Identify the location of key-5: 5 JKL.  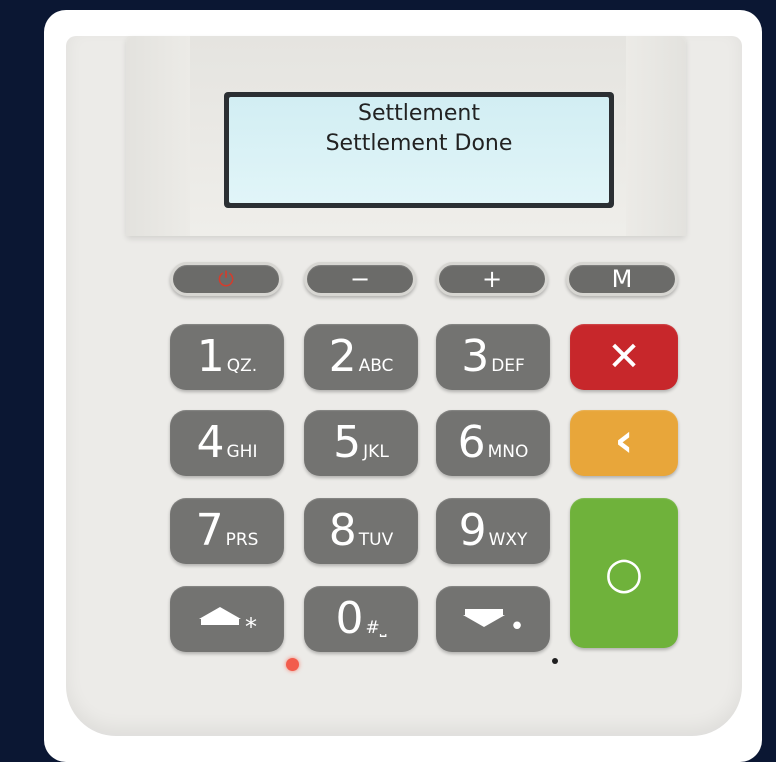
(361, 443).